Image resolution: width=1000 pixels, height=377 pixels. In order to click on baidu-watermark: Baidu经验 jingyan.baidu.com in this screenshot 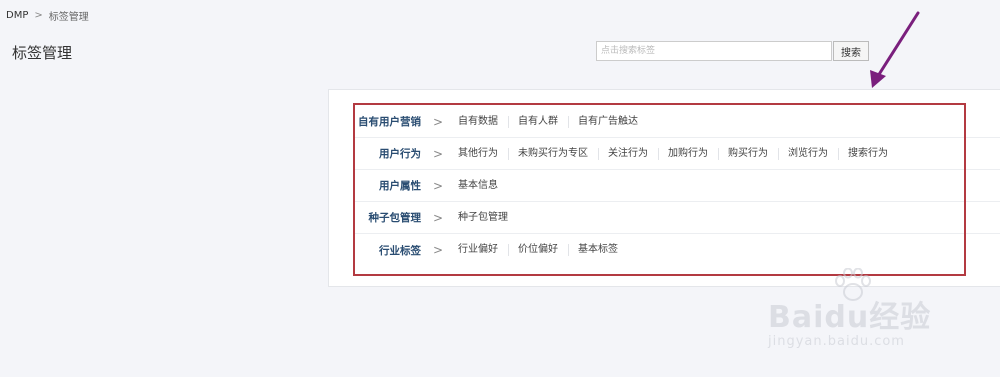, I will do `click(868, 313)`.